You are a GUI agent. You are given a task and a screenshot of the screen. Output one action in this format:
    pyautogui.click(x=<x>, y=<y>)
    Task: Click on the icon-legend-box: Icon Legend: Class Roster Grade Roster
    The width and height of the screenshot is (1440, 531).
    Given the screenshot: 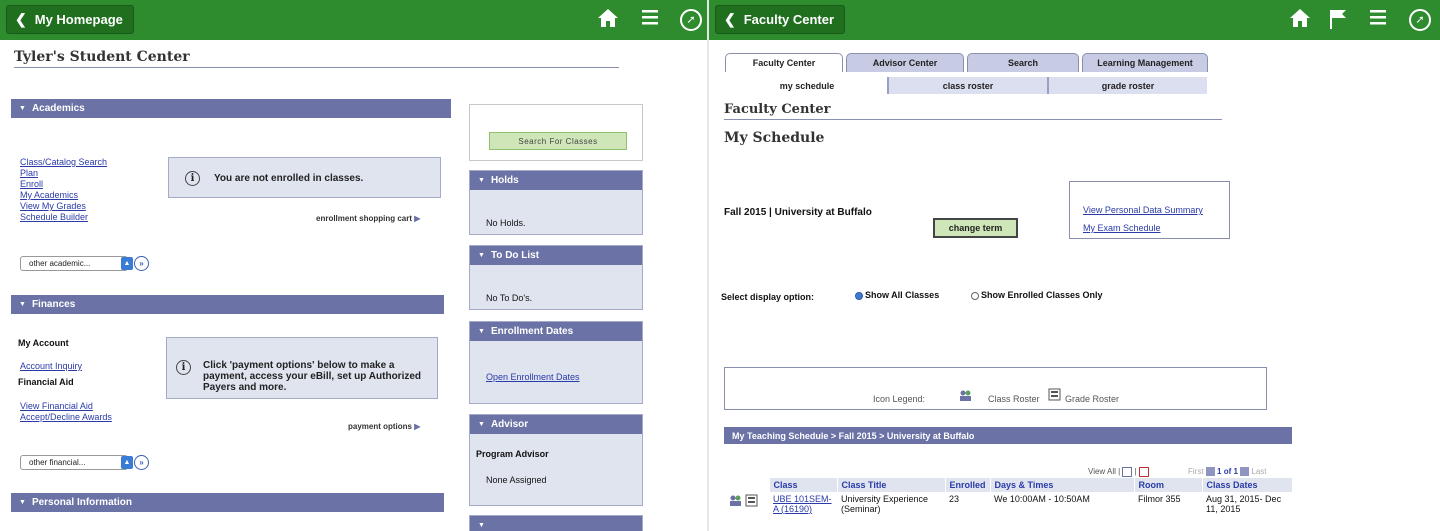 What is the action you would take?
    pyautogui.click(x=995, y=388)
    